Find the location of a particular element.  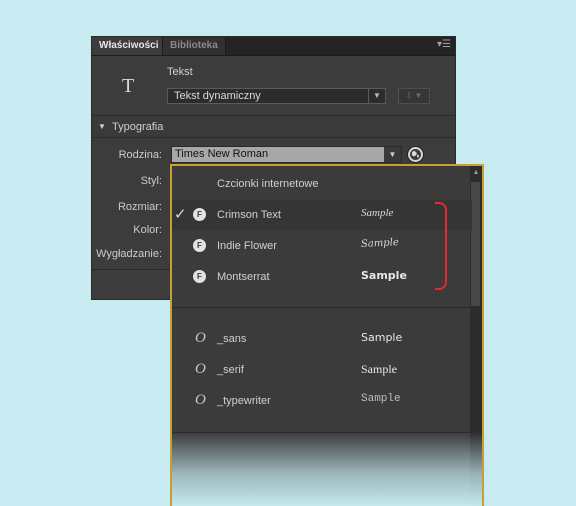

font-name: Crimson Text is located at coordinates (249, 215).